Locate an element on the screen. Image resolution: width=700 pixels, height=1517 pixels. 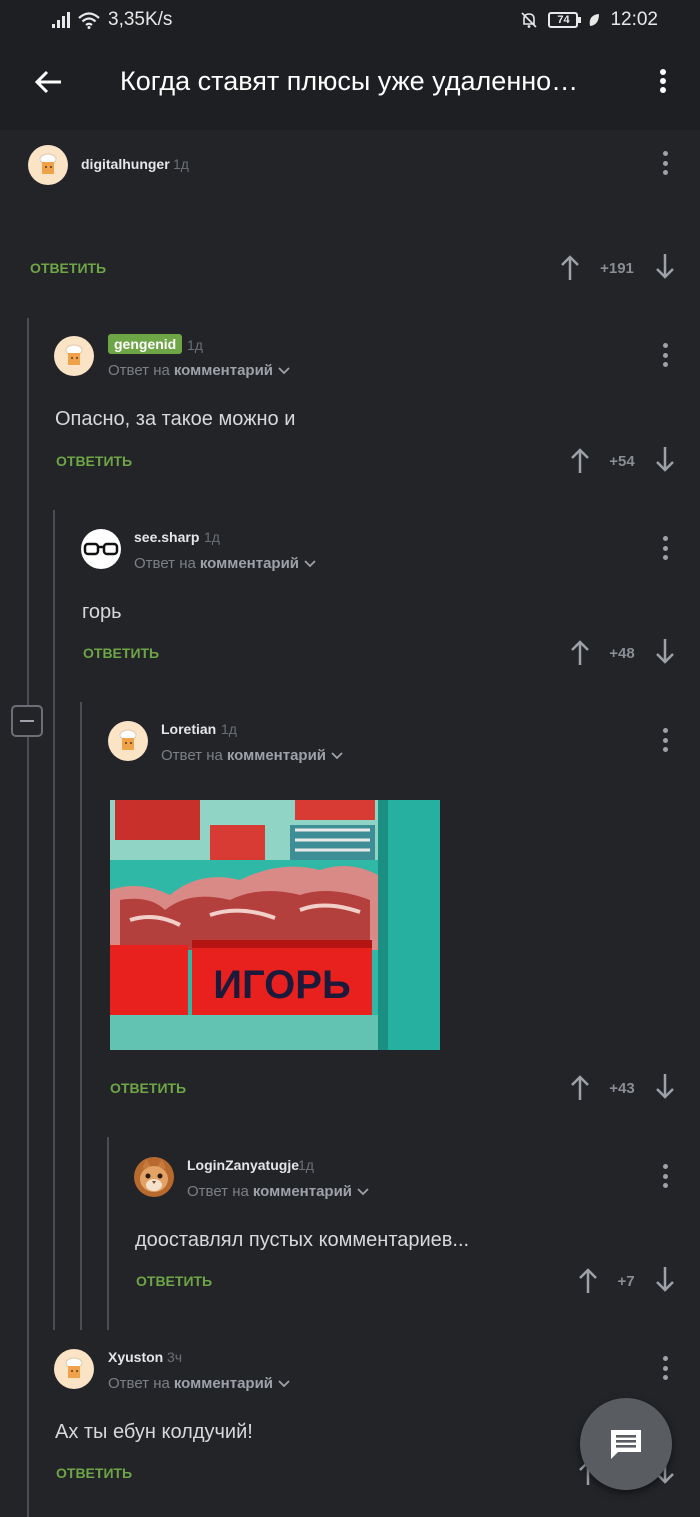
comment-username: see.sharp is located at coordinates (166, 537).